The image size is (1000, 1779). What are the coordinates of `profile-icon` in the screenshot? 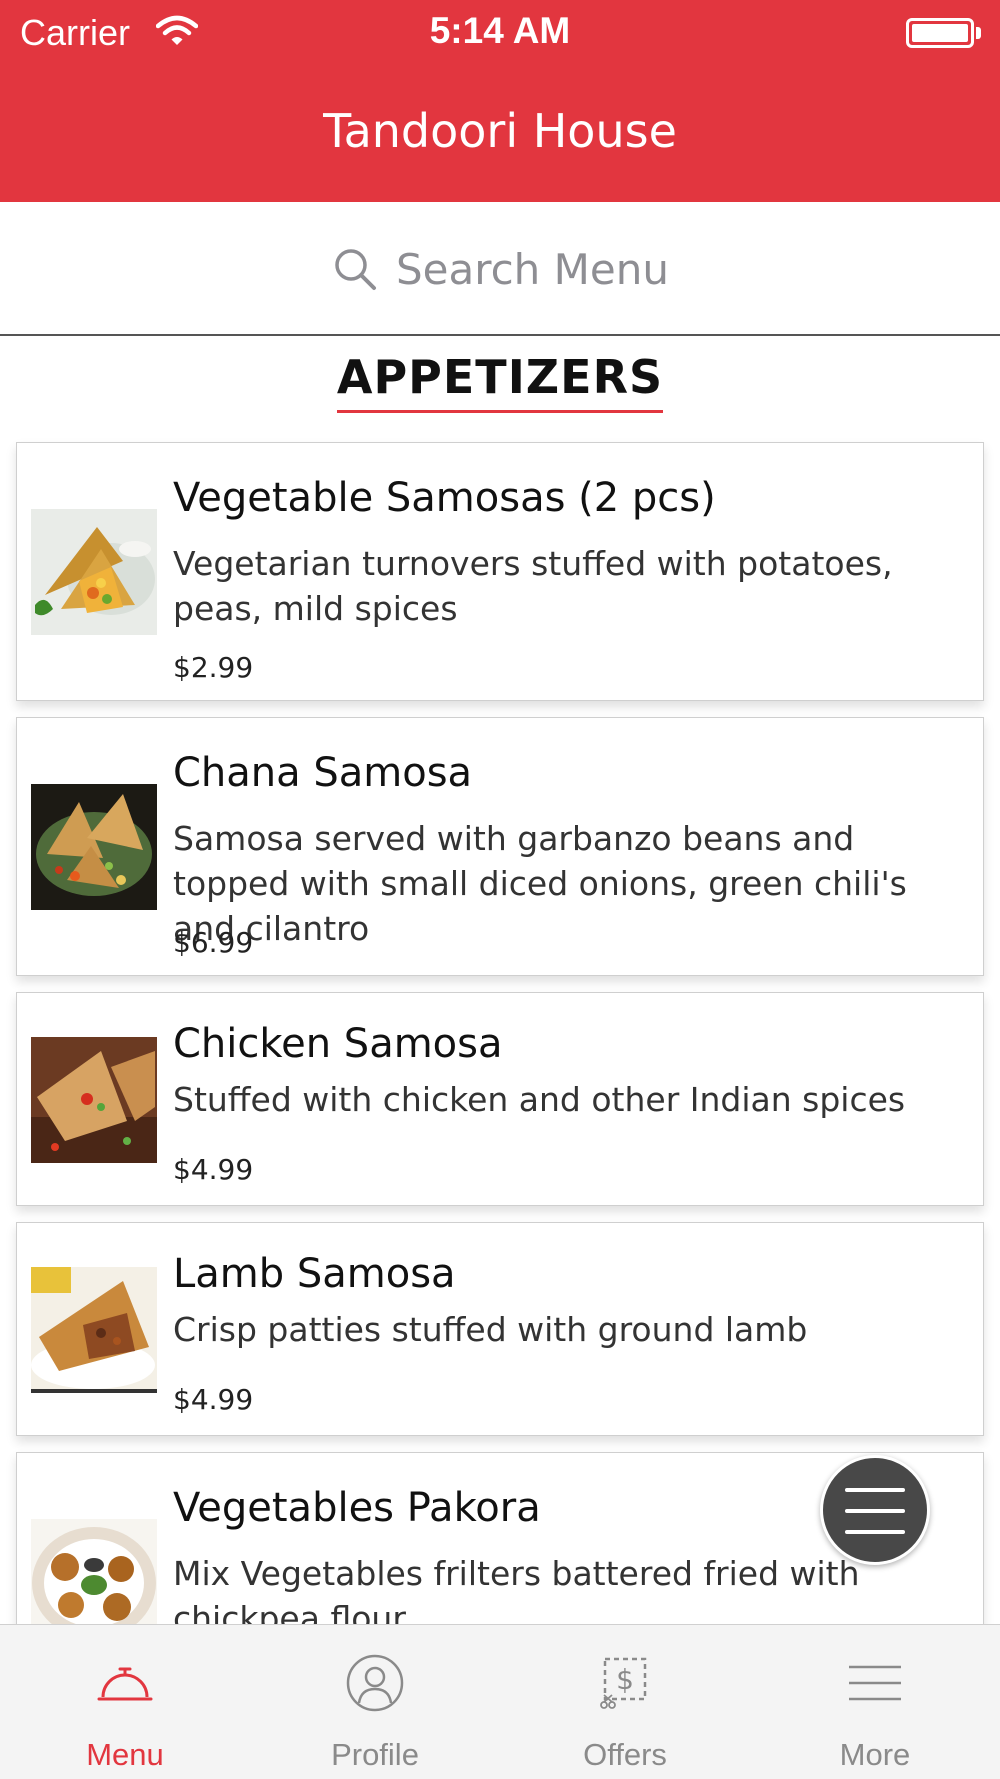 It's located at (375, 1683).